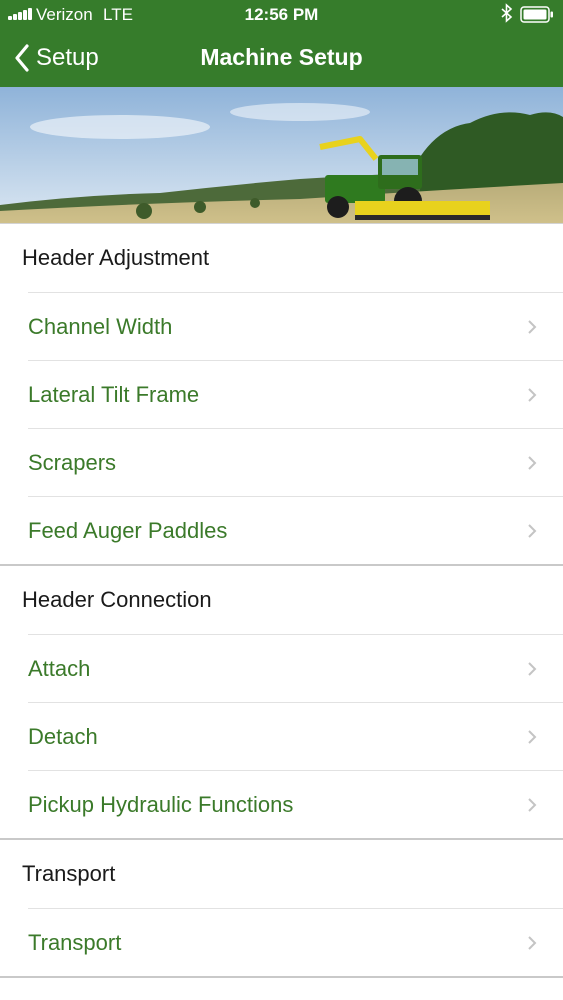  I want to click on list-item-label: Detach, so click(63, 736).